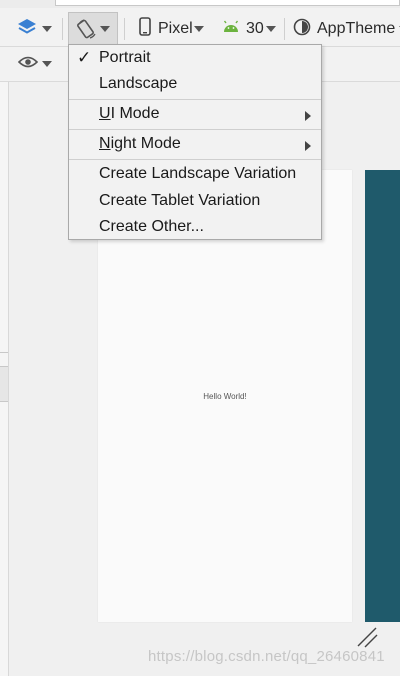  I want to click on menu-item-label: Landscape, so click(138, 83).